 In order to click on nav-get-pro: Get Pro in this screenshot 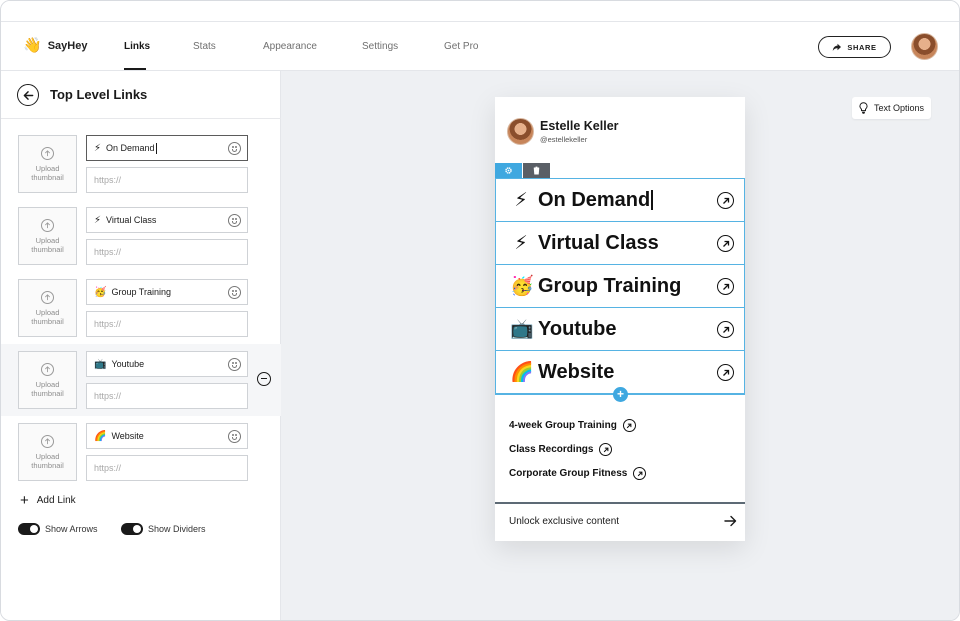, I will do `click(461, 46)`.